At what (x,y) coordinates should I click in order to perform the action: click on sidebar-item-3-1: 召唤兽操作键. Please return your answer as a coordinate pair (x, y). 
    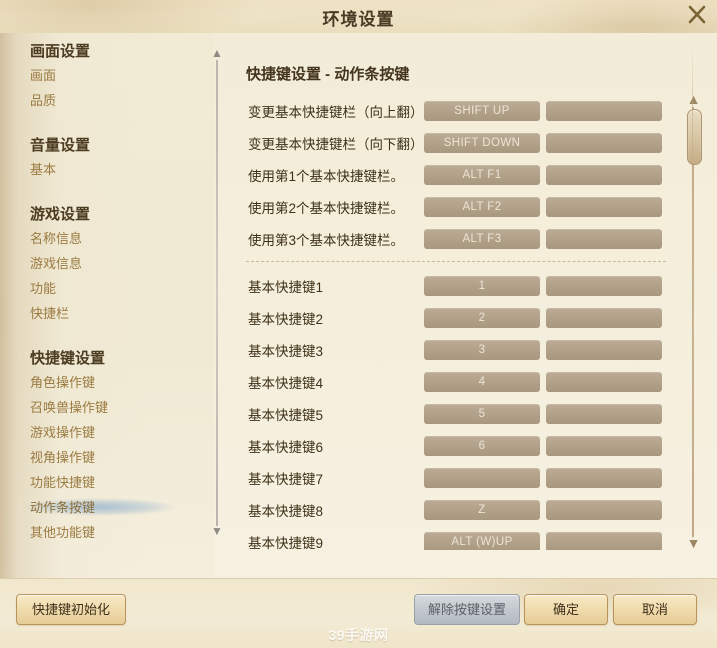
    Looking at the image, I should click on (107, 407).